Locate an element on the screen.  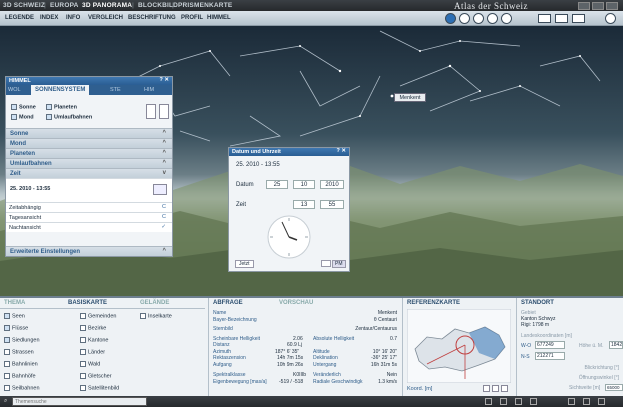
check-inselkarte: Inselkarte is located at coordinates (156, 316).